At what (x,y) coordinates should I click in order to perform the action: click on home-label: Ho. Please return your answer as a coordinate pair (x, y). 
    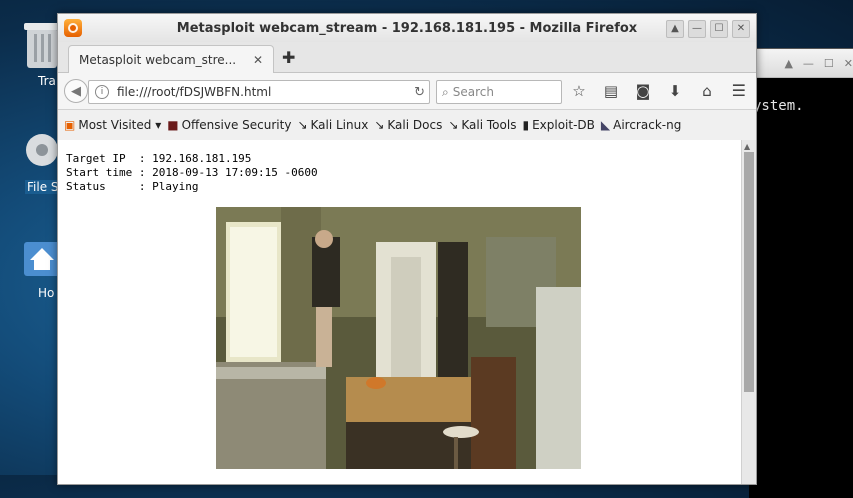
    Looking at the image, I should click on (46, 293).